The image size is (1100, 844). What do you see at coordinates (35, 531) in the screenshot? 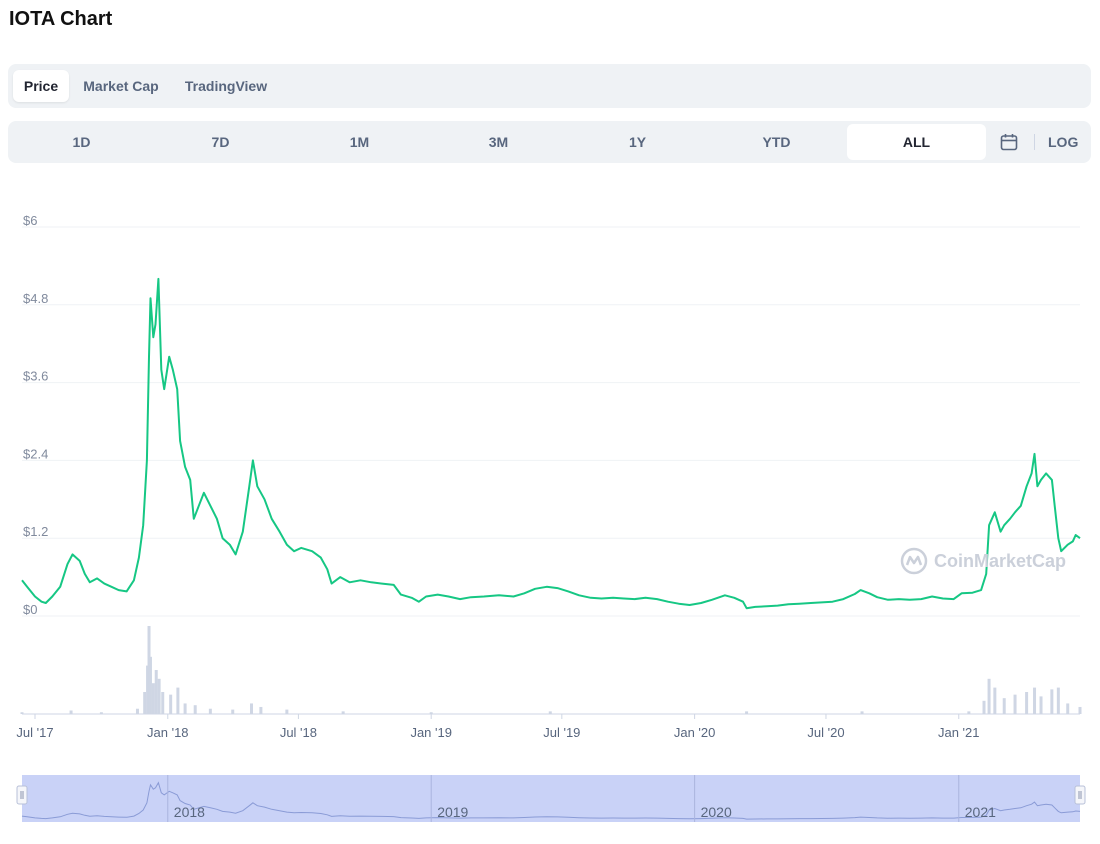
I see `y-tick-label: $1.2` at bounding box center [35, 531].